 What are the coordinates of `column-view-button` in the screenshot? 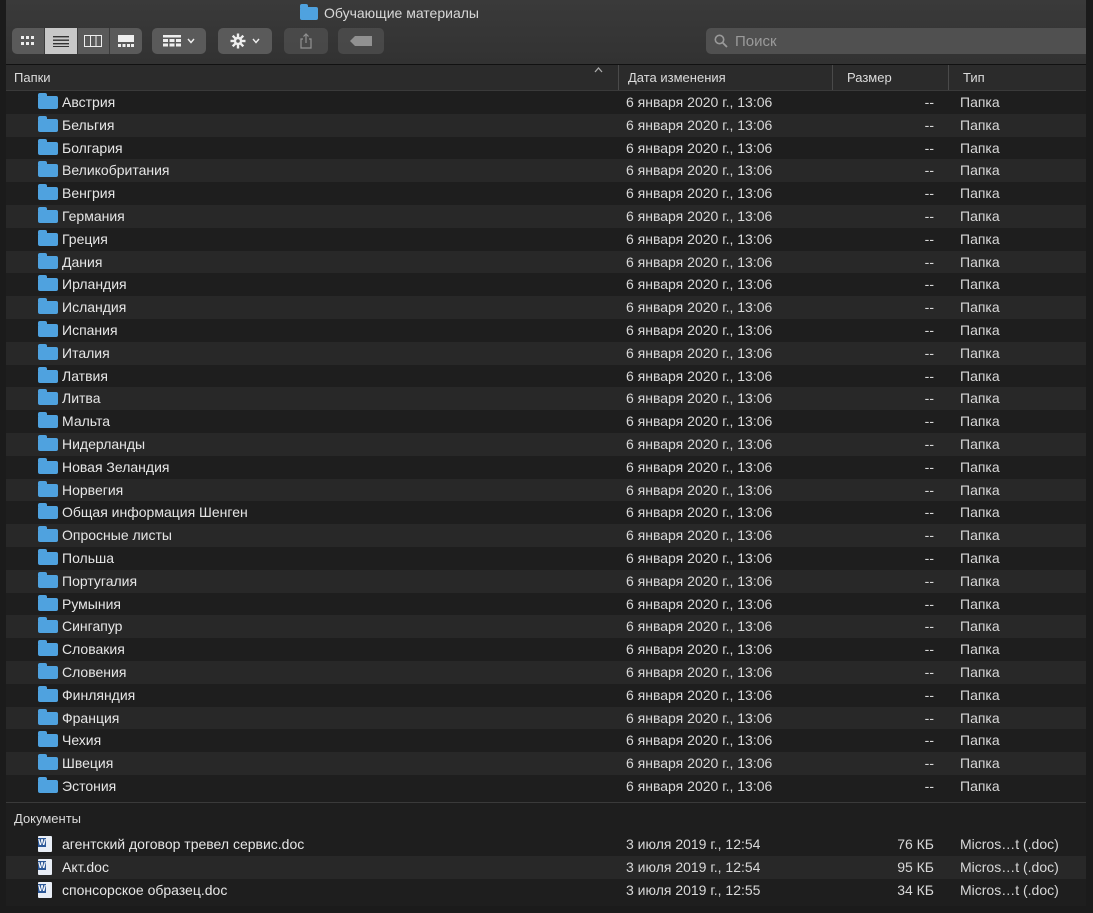 It's located at (94, 41).